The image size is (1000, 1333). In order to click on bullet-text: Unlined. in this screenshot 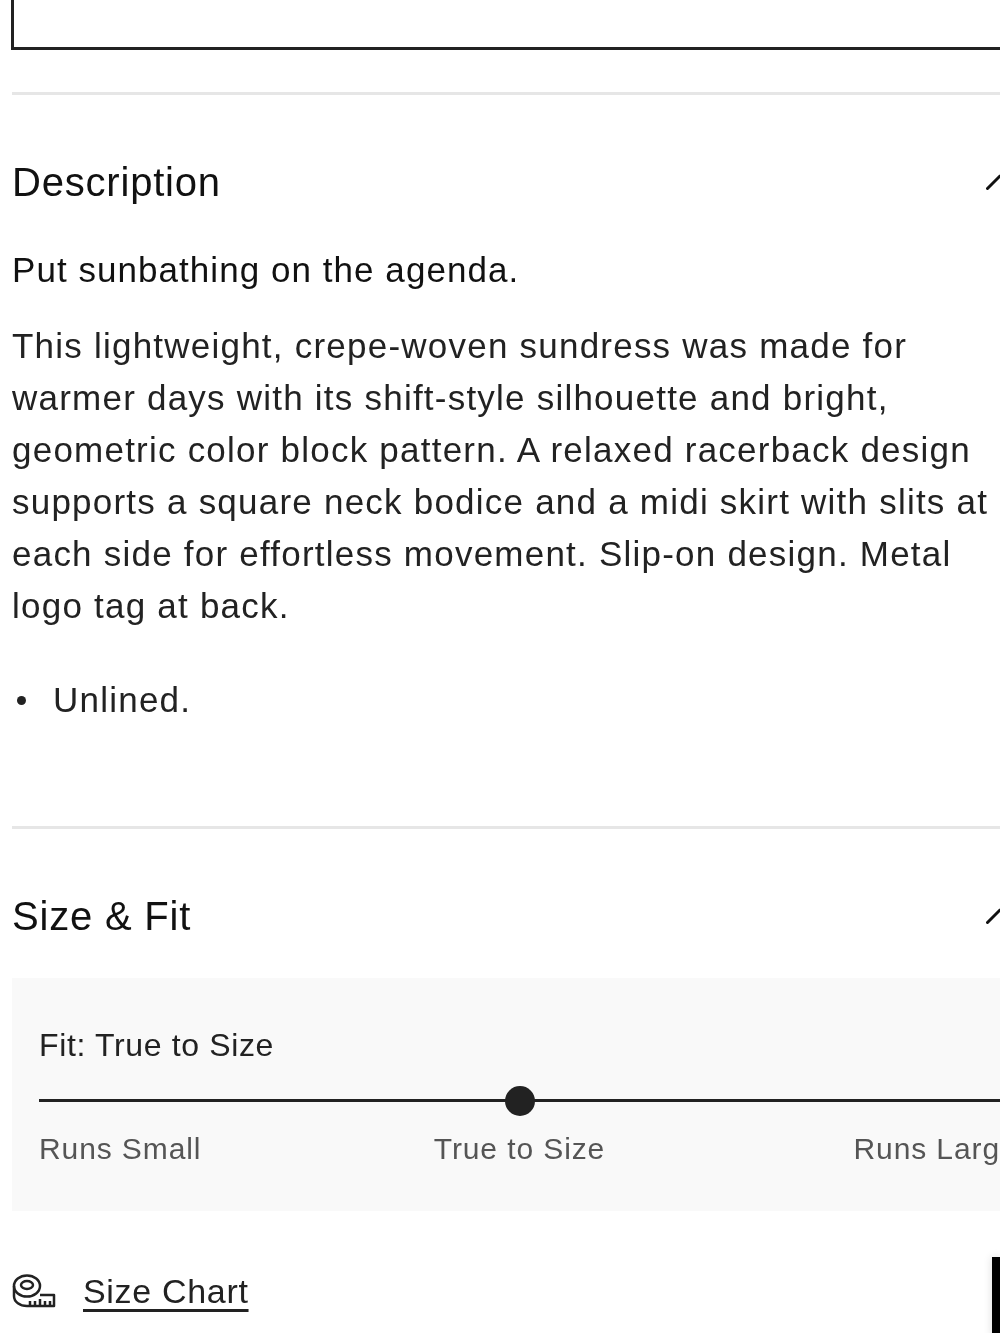, I will do `click(122, 700)`.